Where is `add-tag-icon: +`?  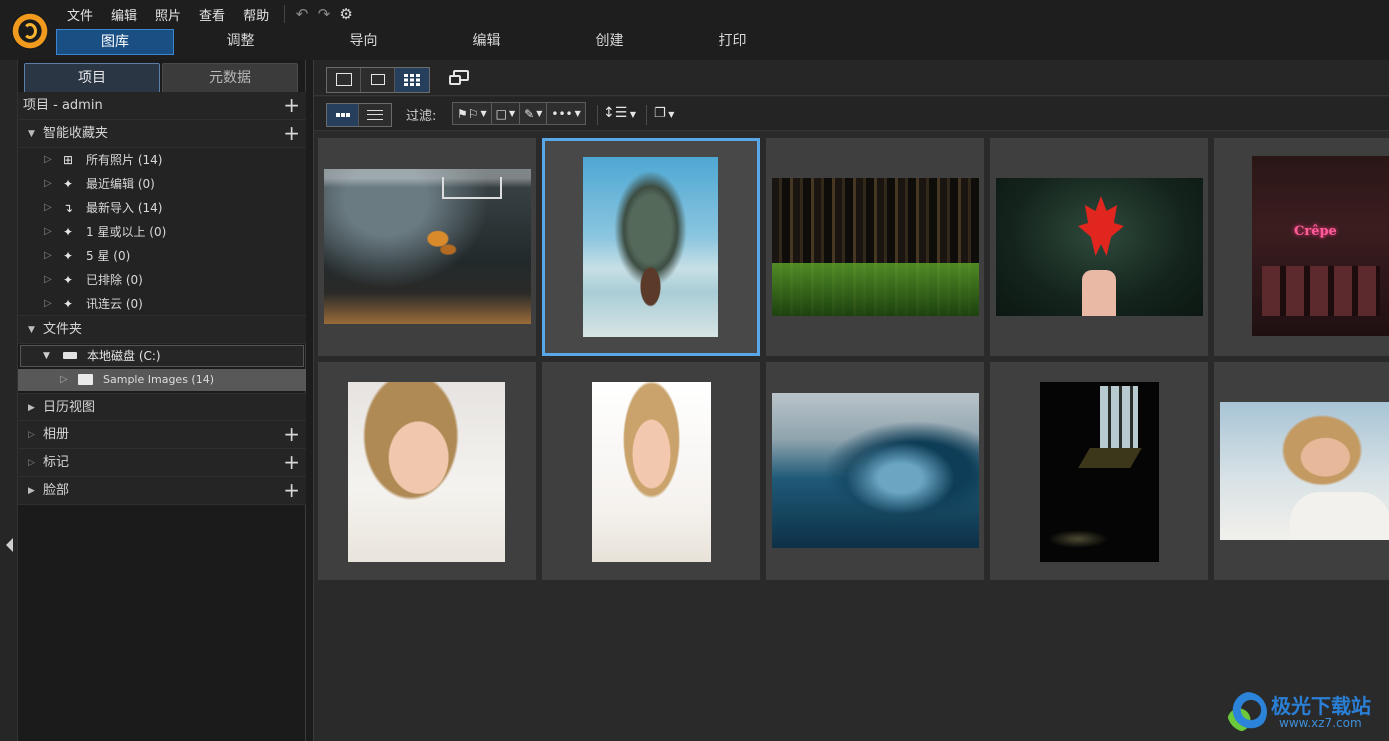
add-tag-icon: + is located at coordinates (291, 462).